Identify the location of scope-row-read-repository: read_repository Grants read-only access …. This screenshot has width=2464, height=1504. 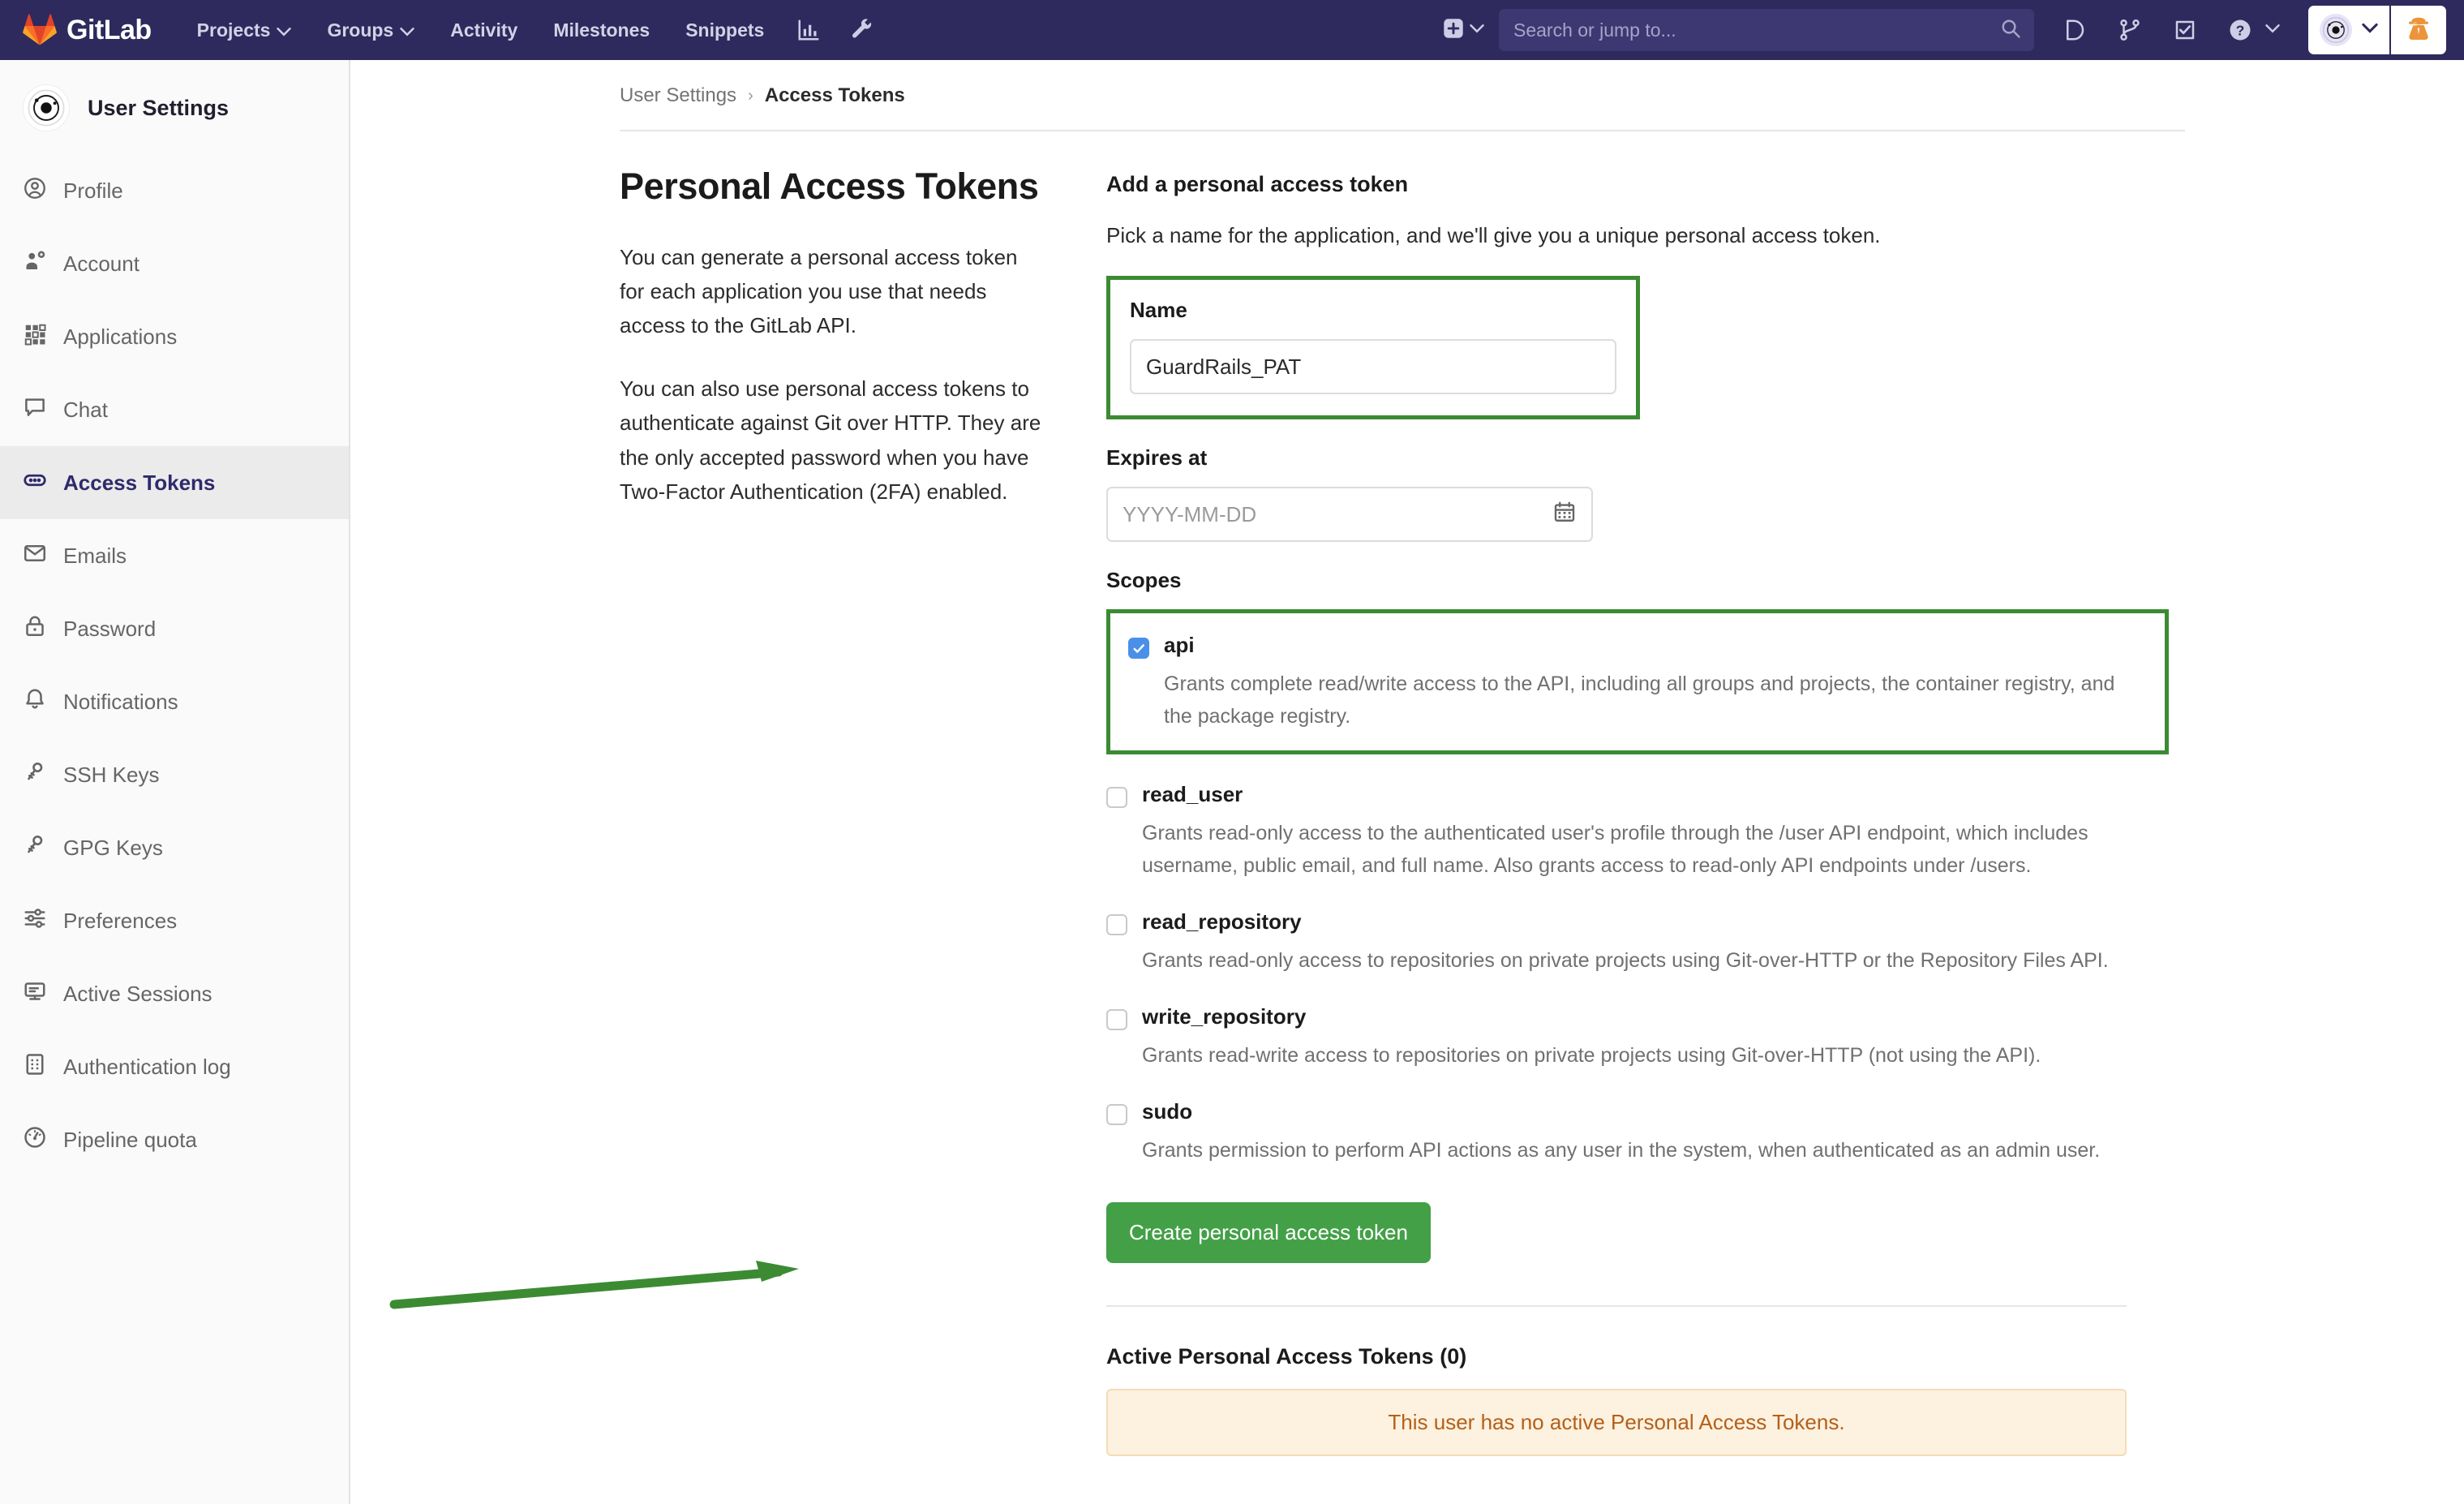
(1633, 943).